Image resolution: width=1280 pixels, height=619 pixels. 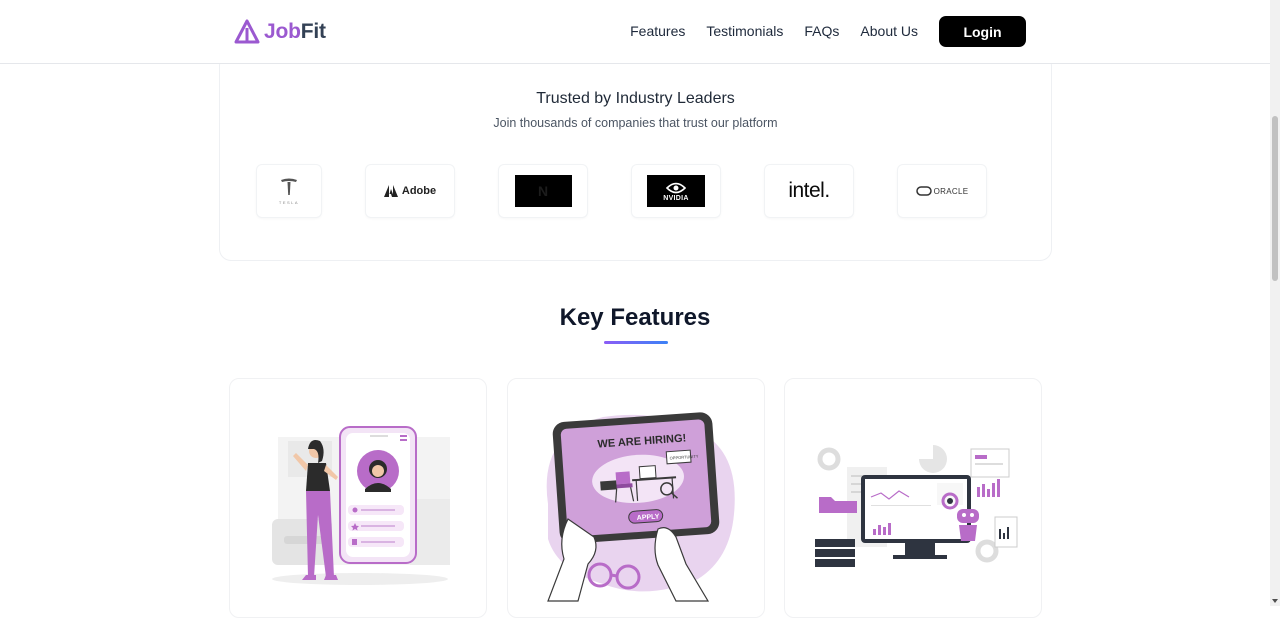 I want to click on brand-name-job: Job, so click(x=282, y=31).